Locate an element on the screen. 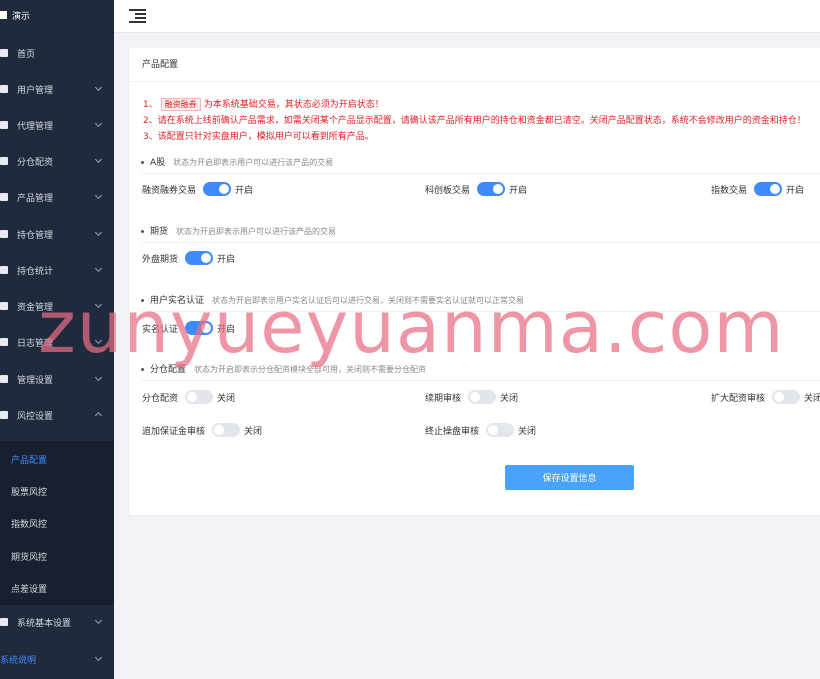  sidebar-item-label: 日志管理 is located at coordinates (35, 343).